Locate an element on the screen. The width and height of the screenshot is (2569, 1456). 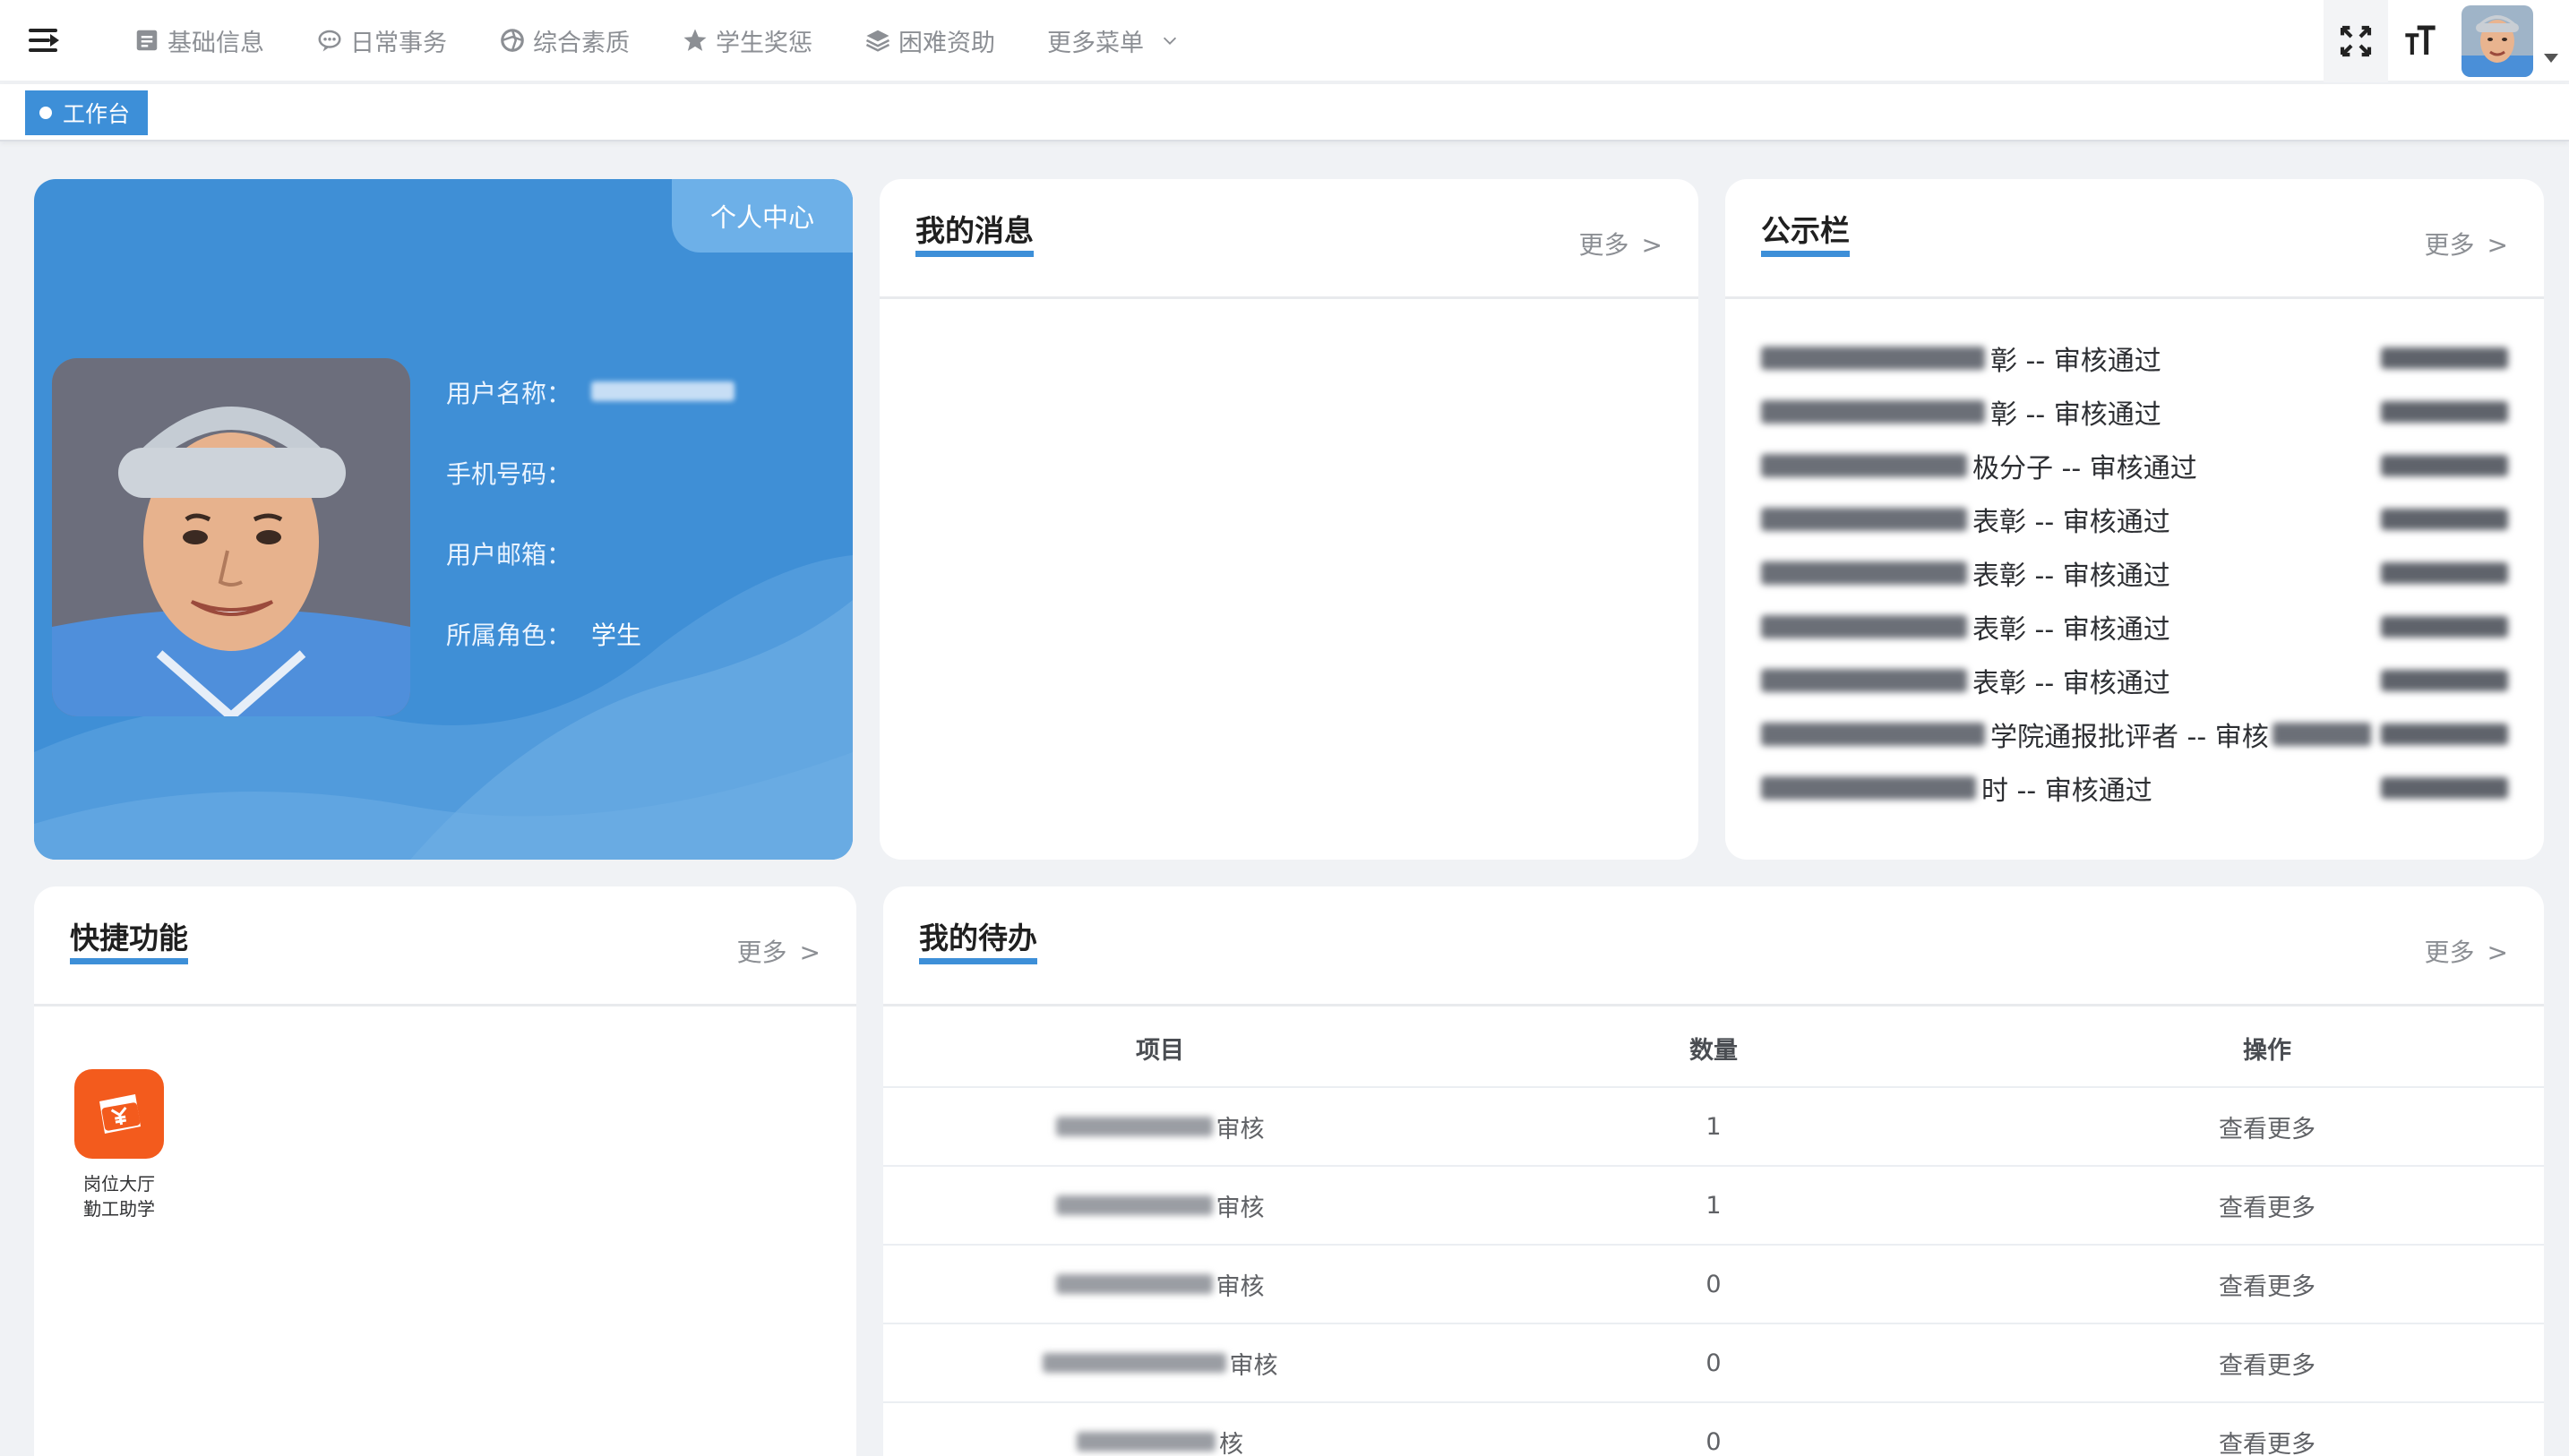
role-value: 学生 is located at coordinates (616, 635).